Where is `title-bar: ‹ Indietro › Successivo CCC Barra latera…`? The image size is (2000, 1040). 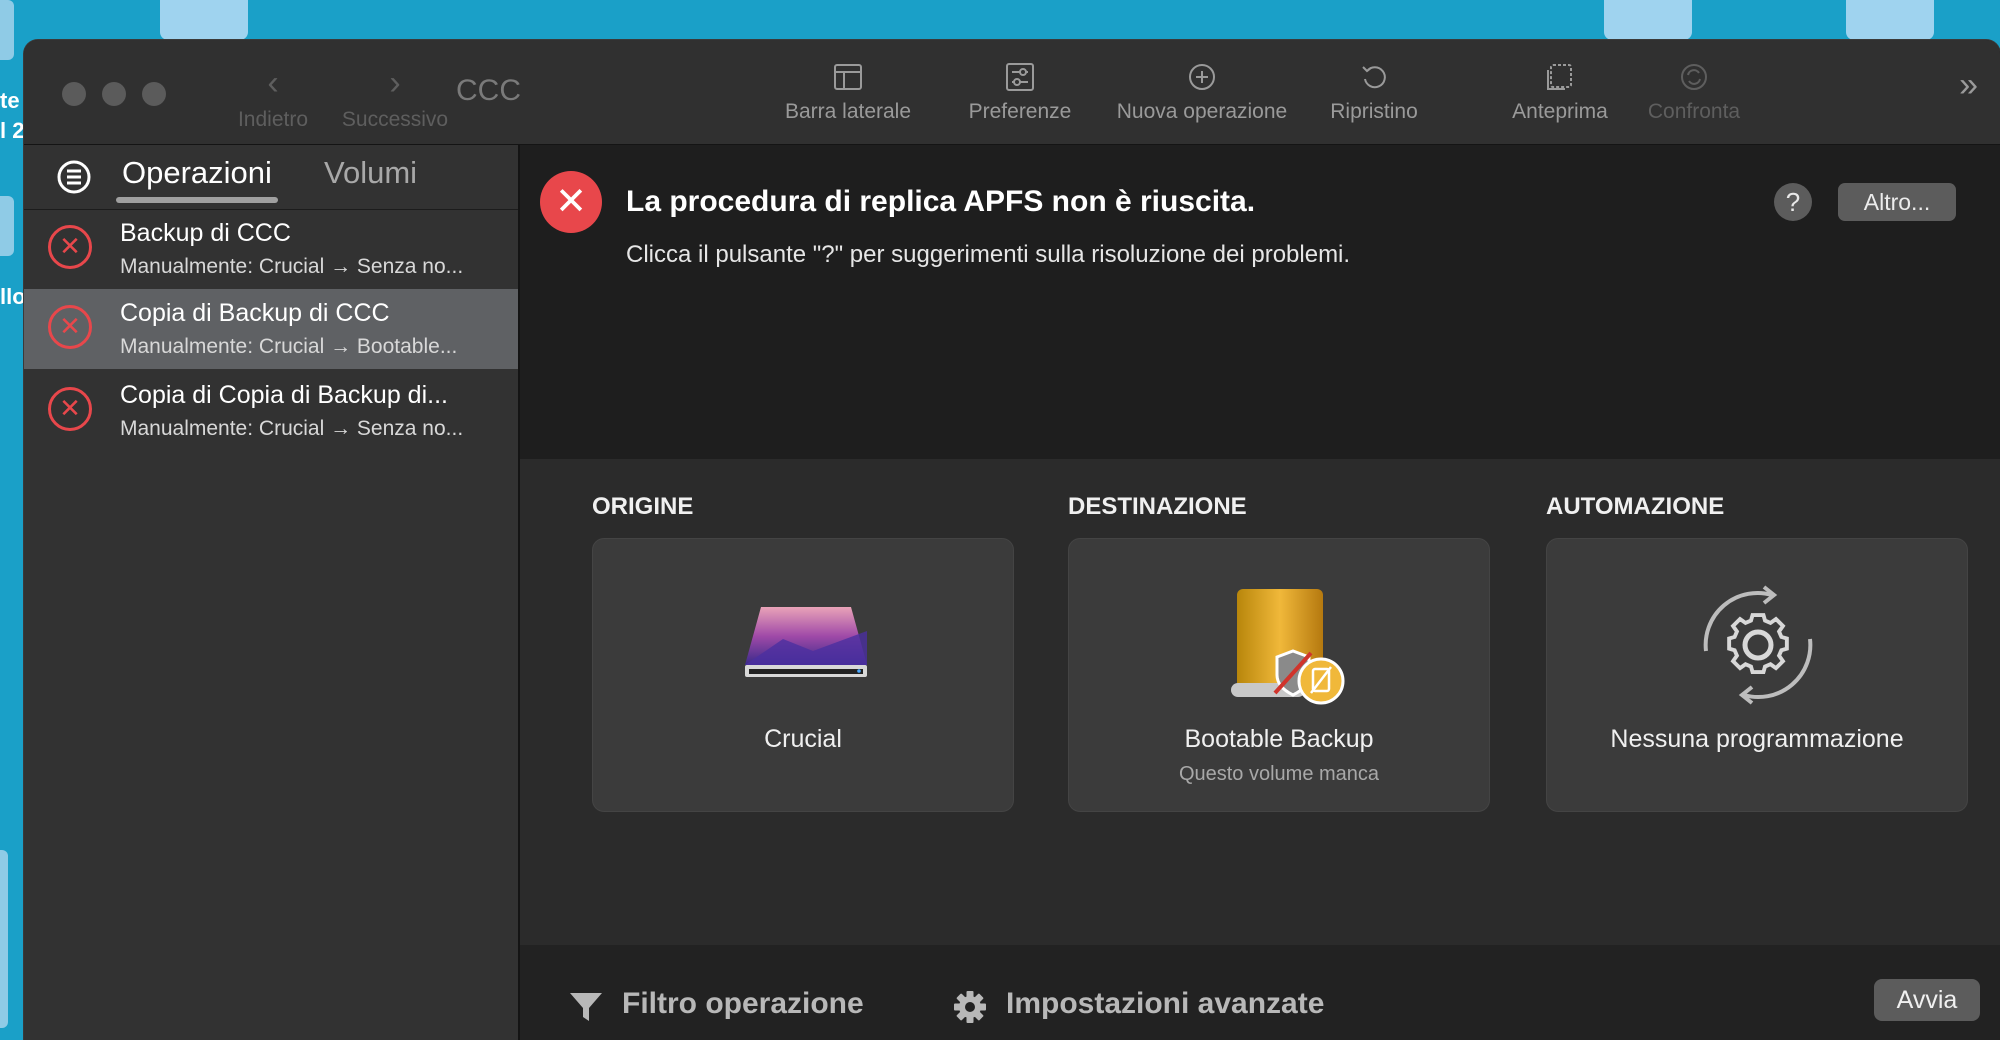 title-bar: ‹ Indietro › Successivo CCC Barra latera… is located at coordinates (1012, 92).